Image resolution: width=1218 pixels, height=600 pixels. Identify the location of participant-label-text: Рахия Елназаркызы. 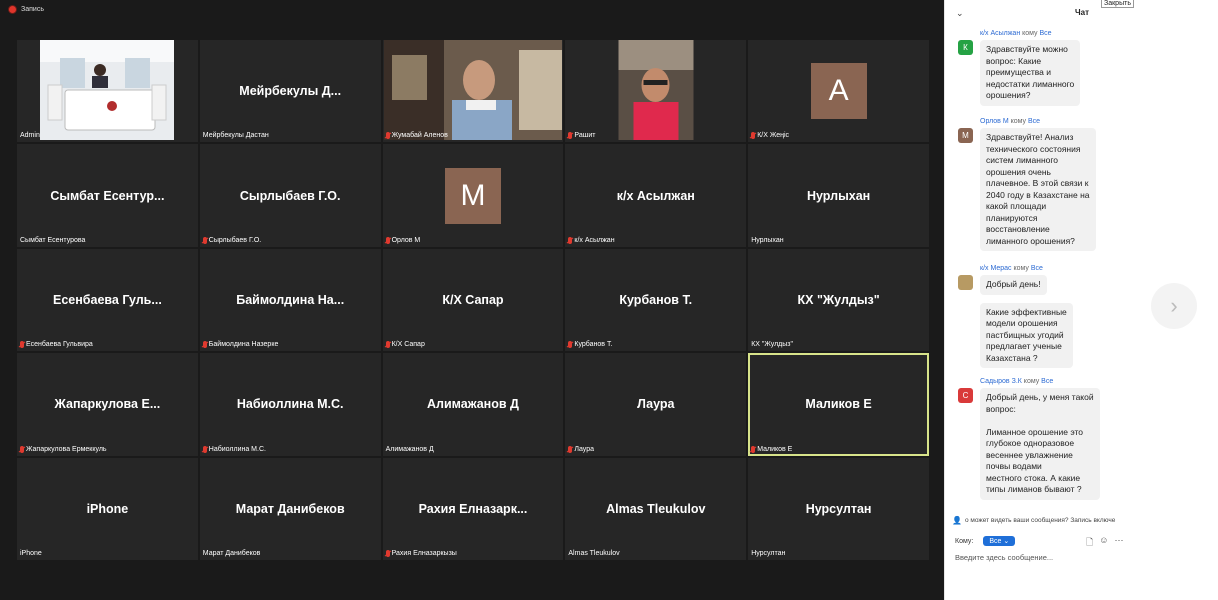
(424, 553).